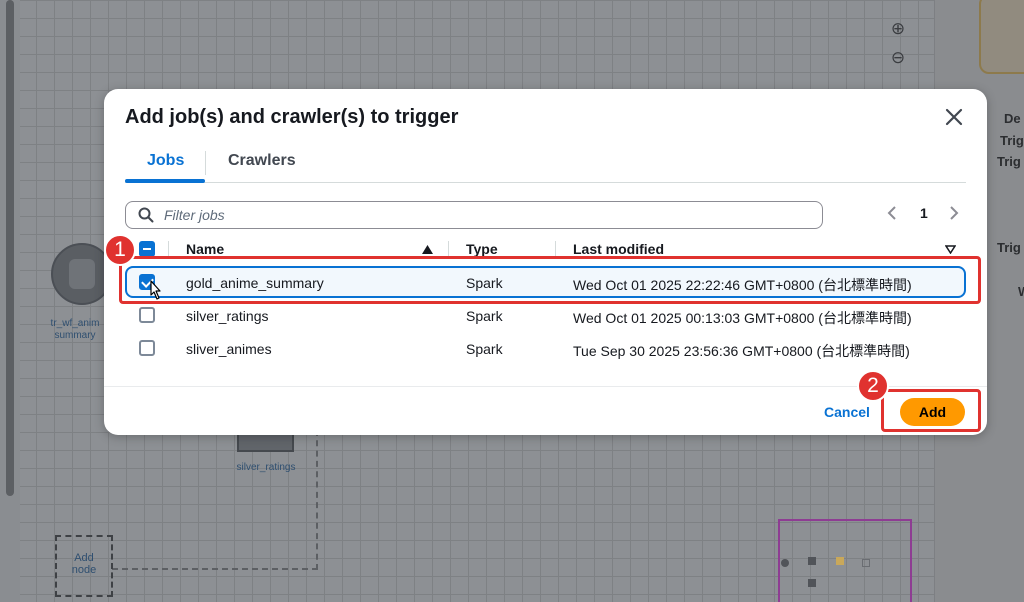 Image resolution: width=1024 pixels, height=602 pixels. What do you see at coordinates (155, 290) in the screenshot?
I see `mouse-cursor-icon` at bounding box center [155, 290].